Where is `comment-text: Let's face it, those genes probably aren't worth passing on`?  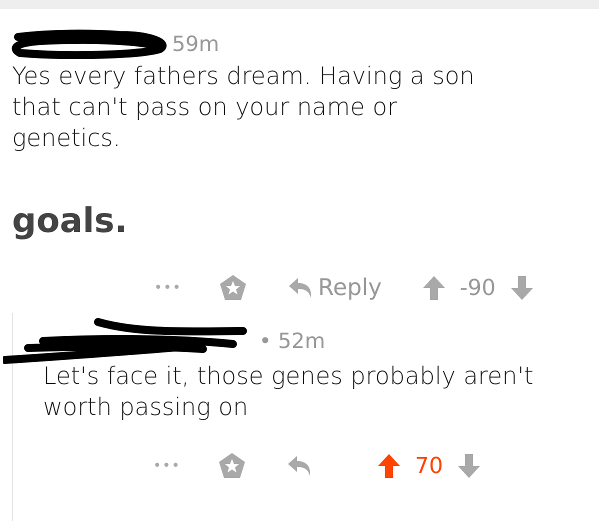 comment-text: Let's face it, those genes probably aren't worth passing on is located at coordinates (288, 392).